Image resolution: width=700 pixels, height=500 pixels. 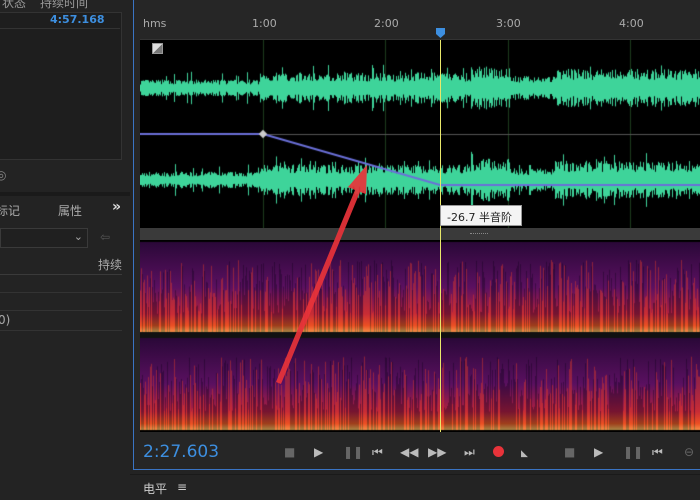 I want to click on rewind-button: ◀◀, so click(x=409, y=452).